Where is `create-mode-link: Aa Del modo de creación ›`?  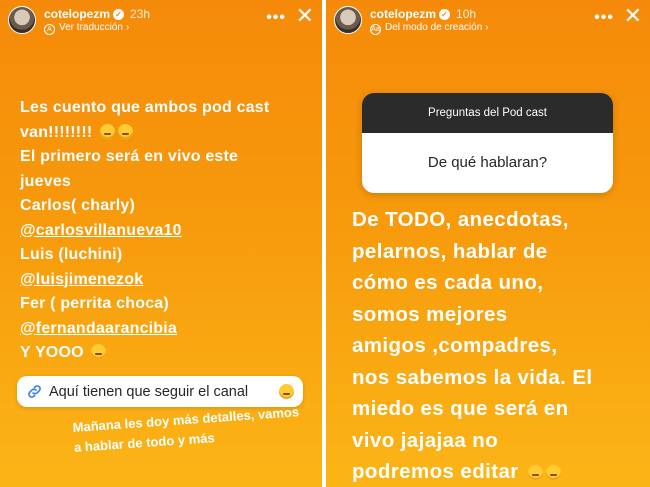
create-mode-link: Aa Del modo de creación › is located at coordinates (429, 28).